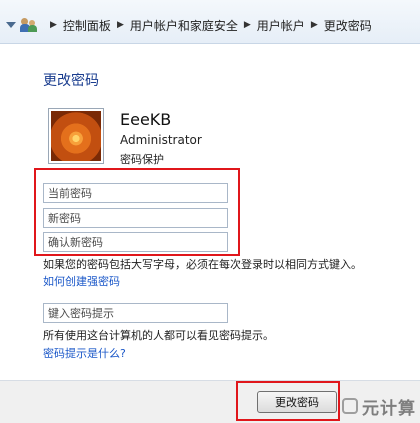  I want to click on dropdown-arrow-icon, so click(11, 25).